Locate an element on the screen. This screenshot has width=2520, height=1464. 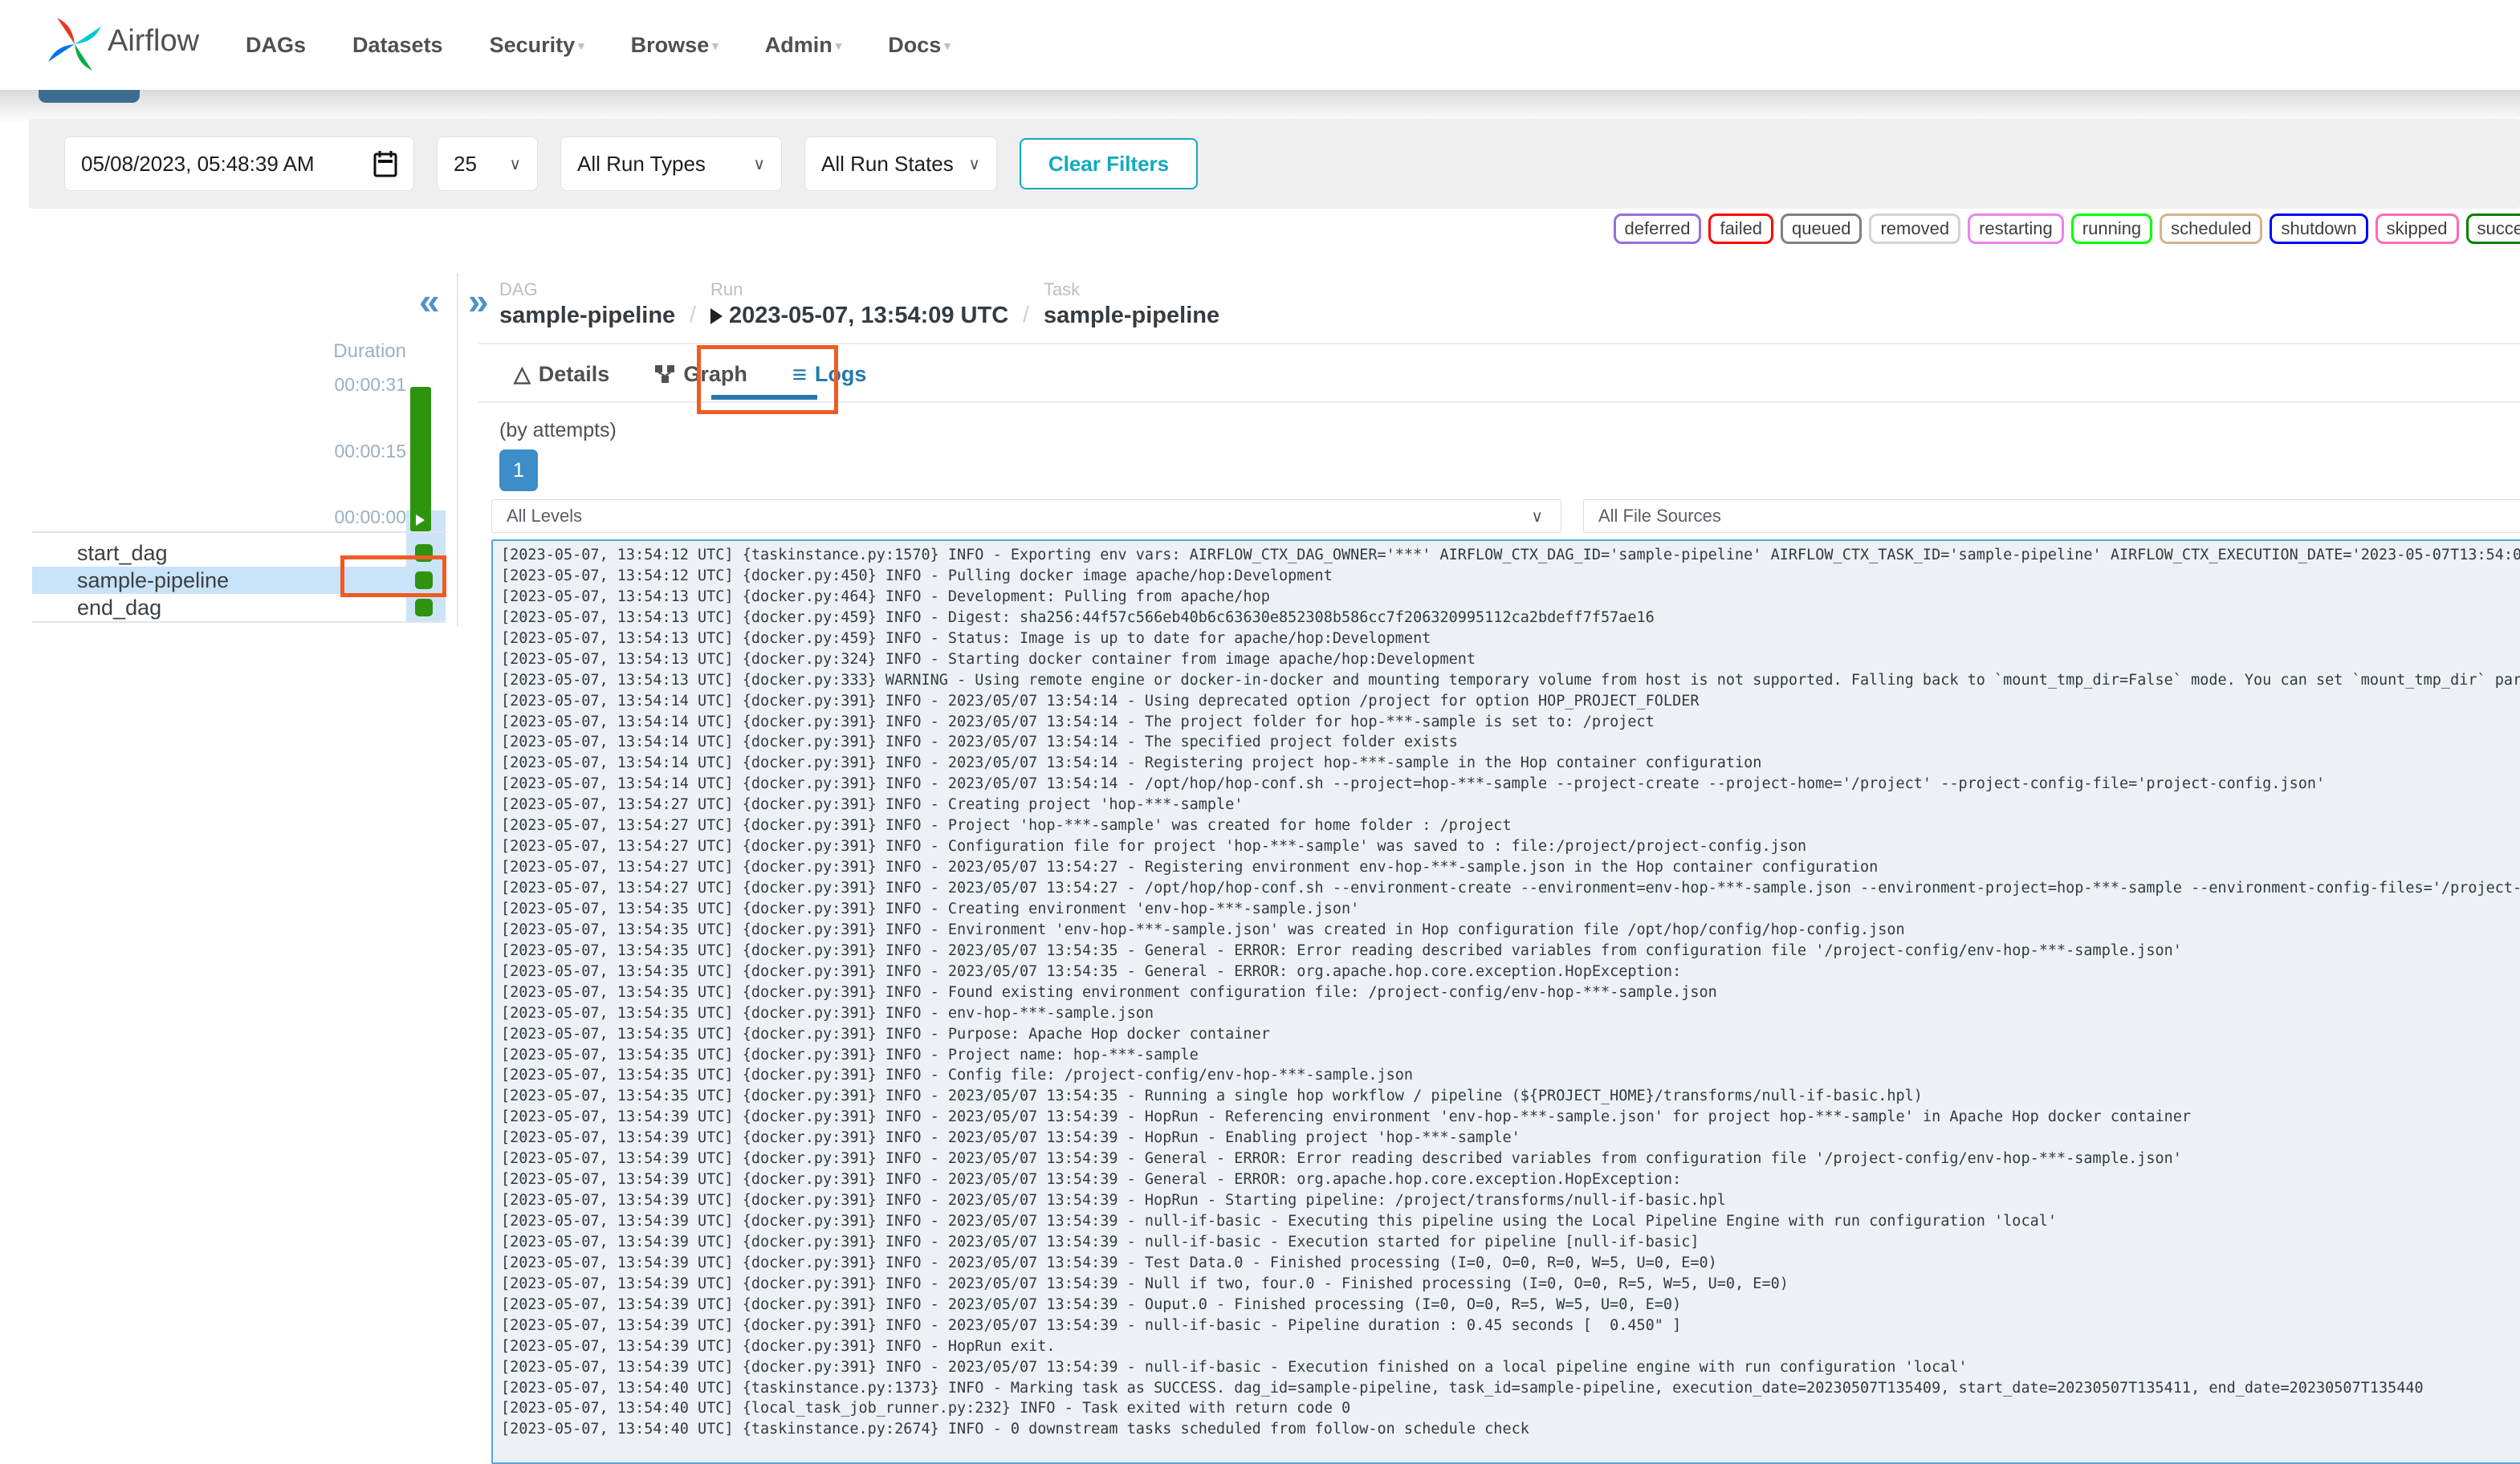
graph-icon is located at coordinates (664, 374).